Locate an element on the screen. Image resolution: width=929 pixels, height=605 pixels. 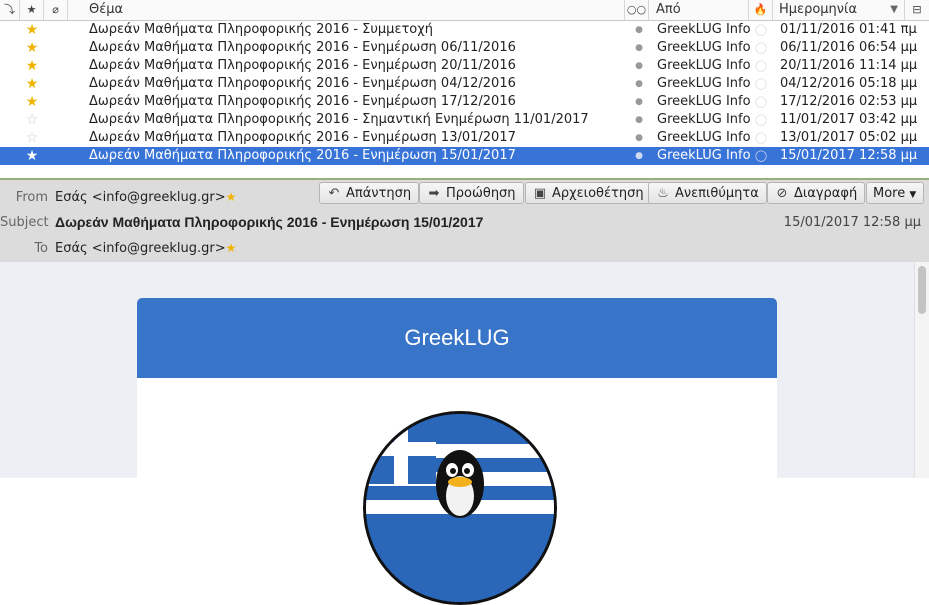
forward-icon: ➡ is located at coordinates (434, 193).